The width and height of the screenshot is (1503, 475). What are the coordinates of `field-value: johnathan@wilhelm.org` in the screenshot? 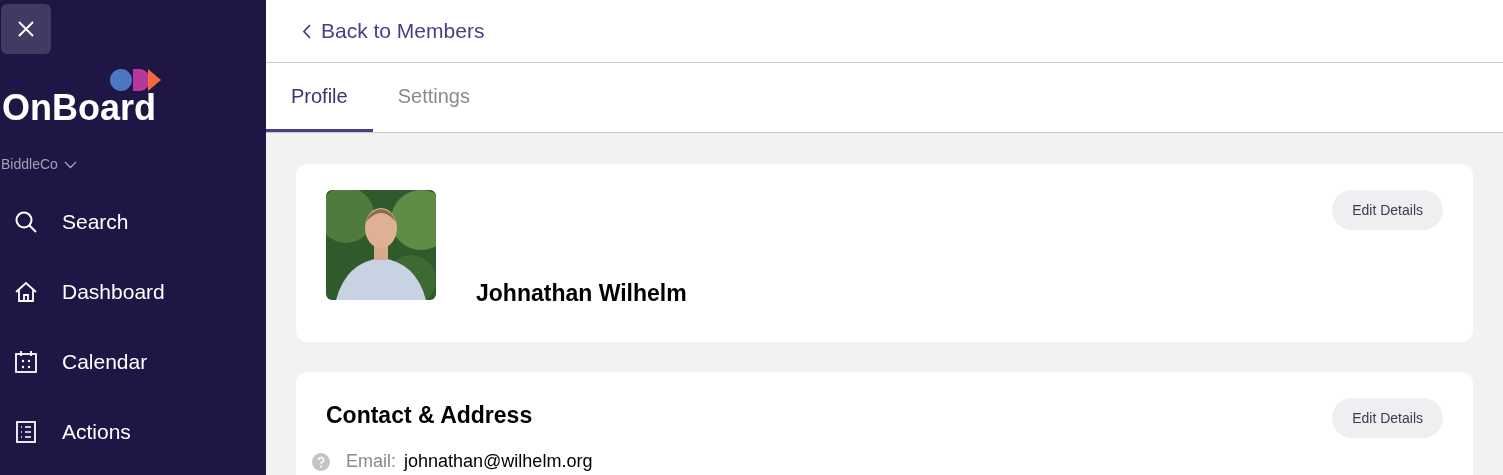 It's located at (498, 461).